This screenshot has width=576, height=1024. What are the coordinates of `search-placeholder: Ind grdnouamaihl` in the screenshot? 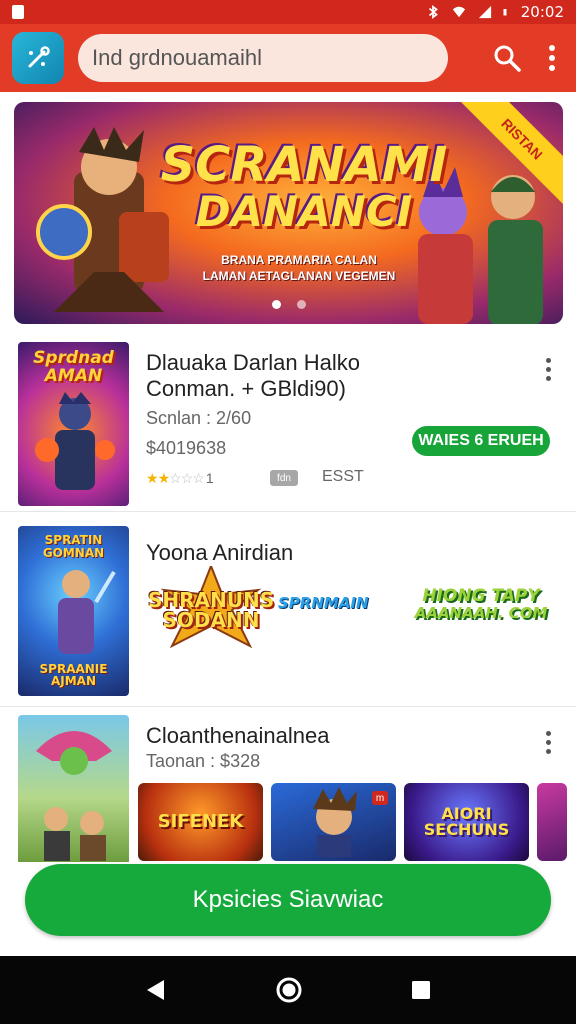 It's located at (177, 57).